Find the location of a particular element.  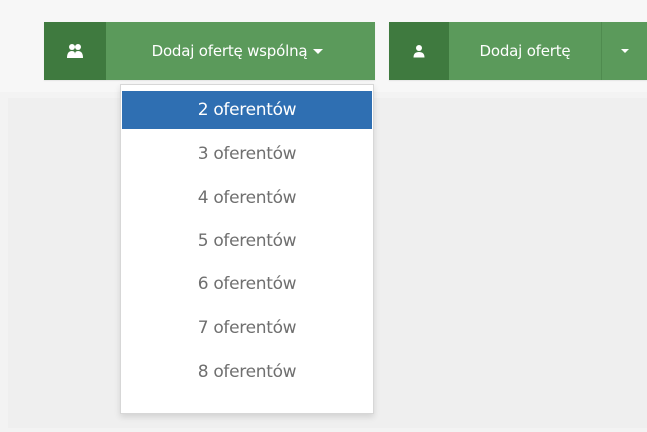

dropdown-item-8-offerors: 8 oferentów is located at coordinates (247, 372).